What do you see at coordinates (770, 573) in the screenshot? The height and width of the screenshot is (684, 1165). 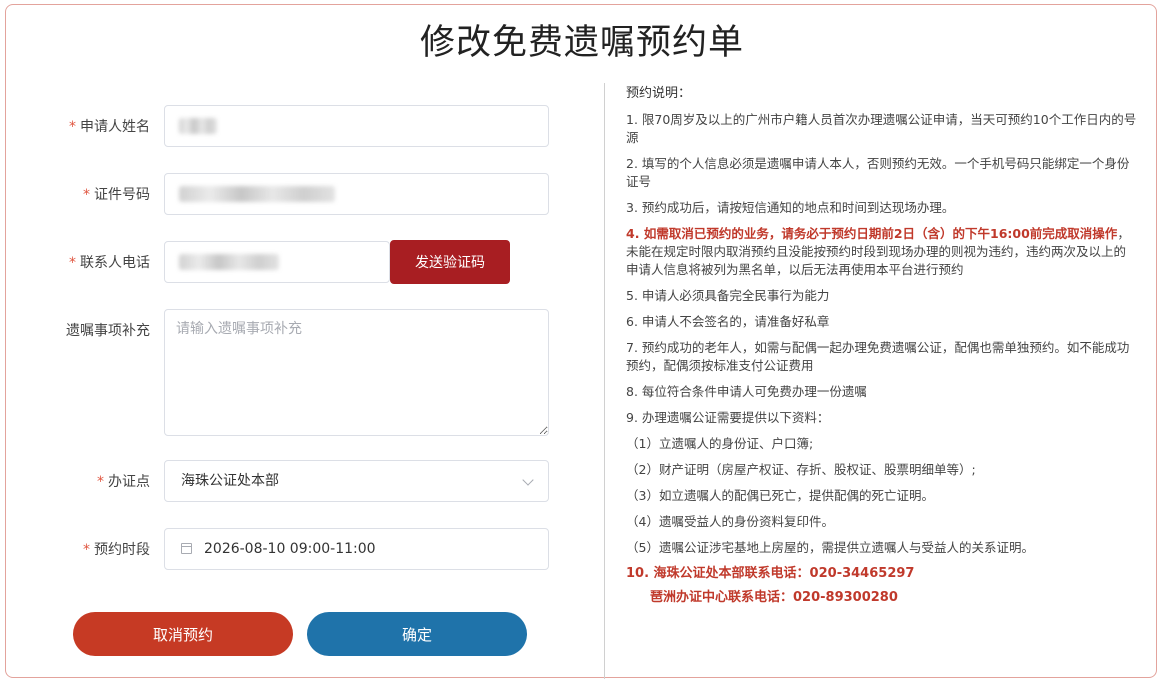 I see `contact-haizhu: 10. 海珠公证处本部联系电话：020-34465297` at bounding box center [770, 573].